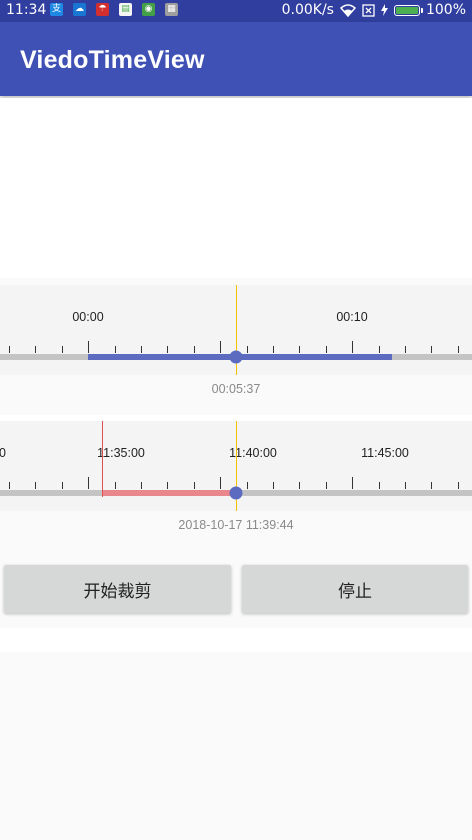  I want to click on wifi-icon, so click(347, 10).